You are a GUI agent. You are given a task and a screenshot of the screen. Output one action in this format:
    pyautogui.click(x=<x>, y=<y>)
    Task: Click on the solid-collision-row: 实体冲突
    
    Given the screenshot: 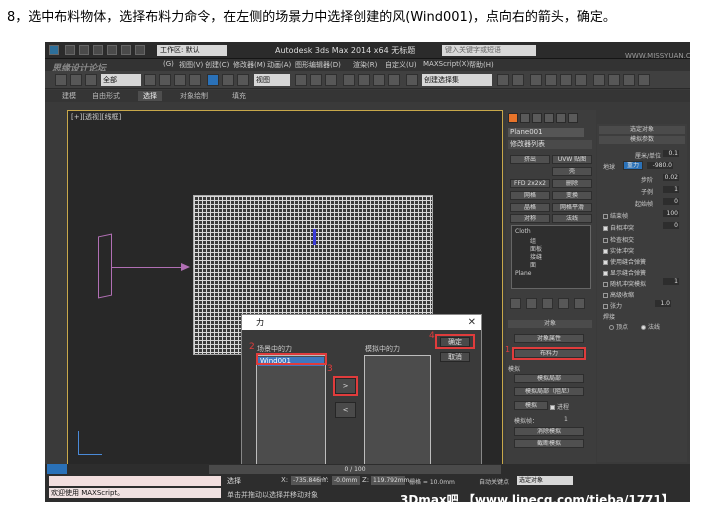 What is the action you would take?
    pyautogui.click(x=618, y=250)
    